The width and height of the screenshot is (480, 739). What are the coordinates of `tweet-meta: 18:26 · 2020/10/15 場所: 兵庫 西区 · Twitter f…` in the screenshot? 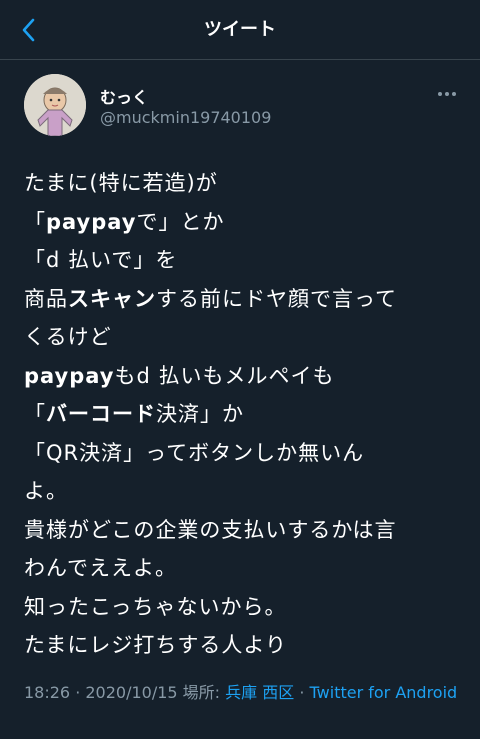 It's located at (244, 693).